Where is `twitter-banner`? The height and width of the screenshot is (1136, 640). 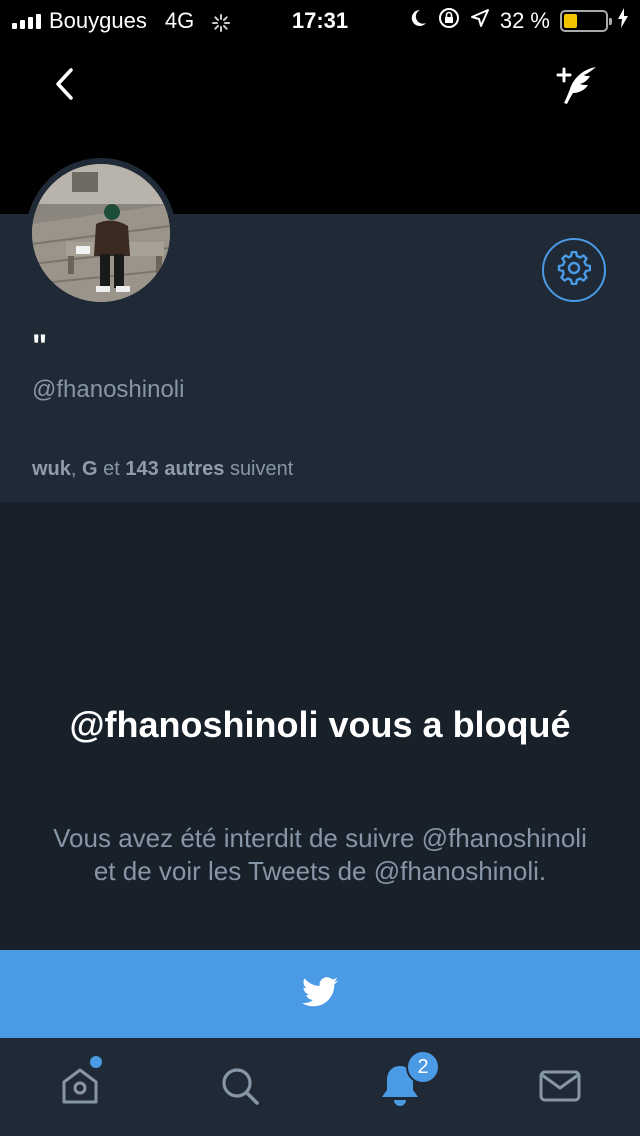 twitter-banner is located at coordinates (320, 994).